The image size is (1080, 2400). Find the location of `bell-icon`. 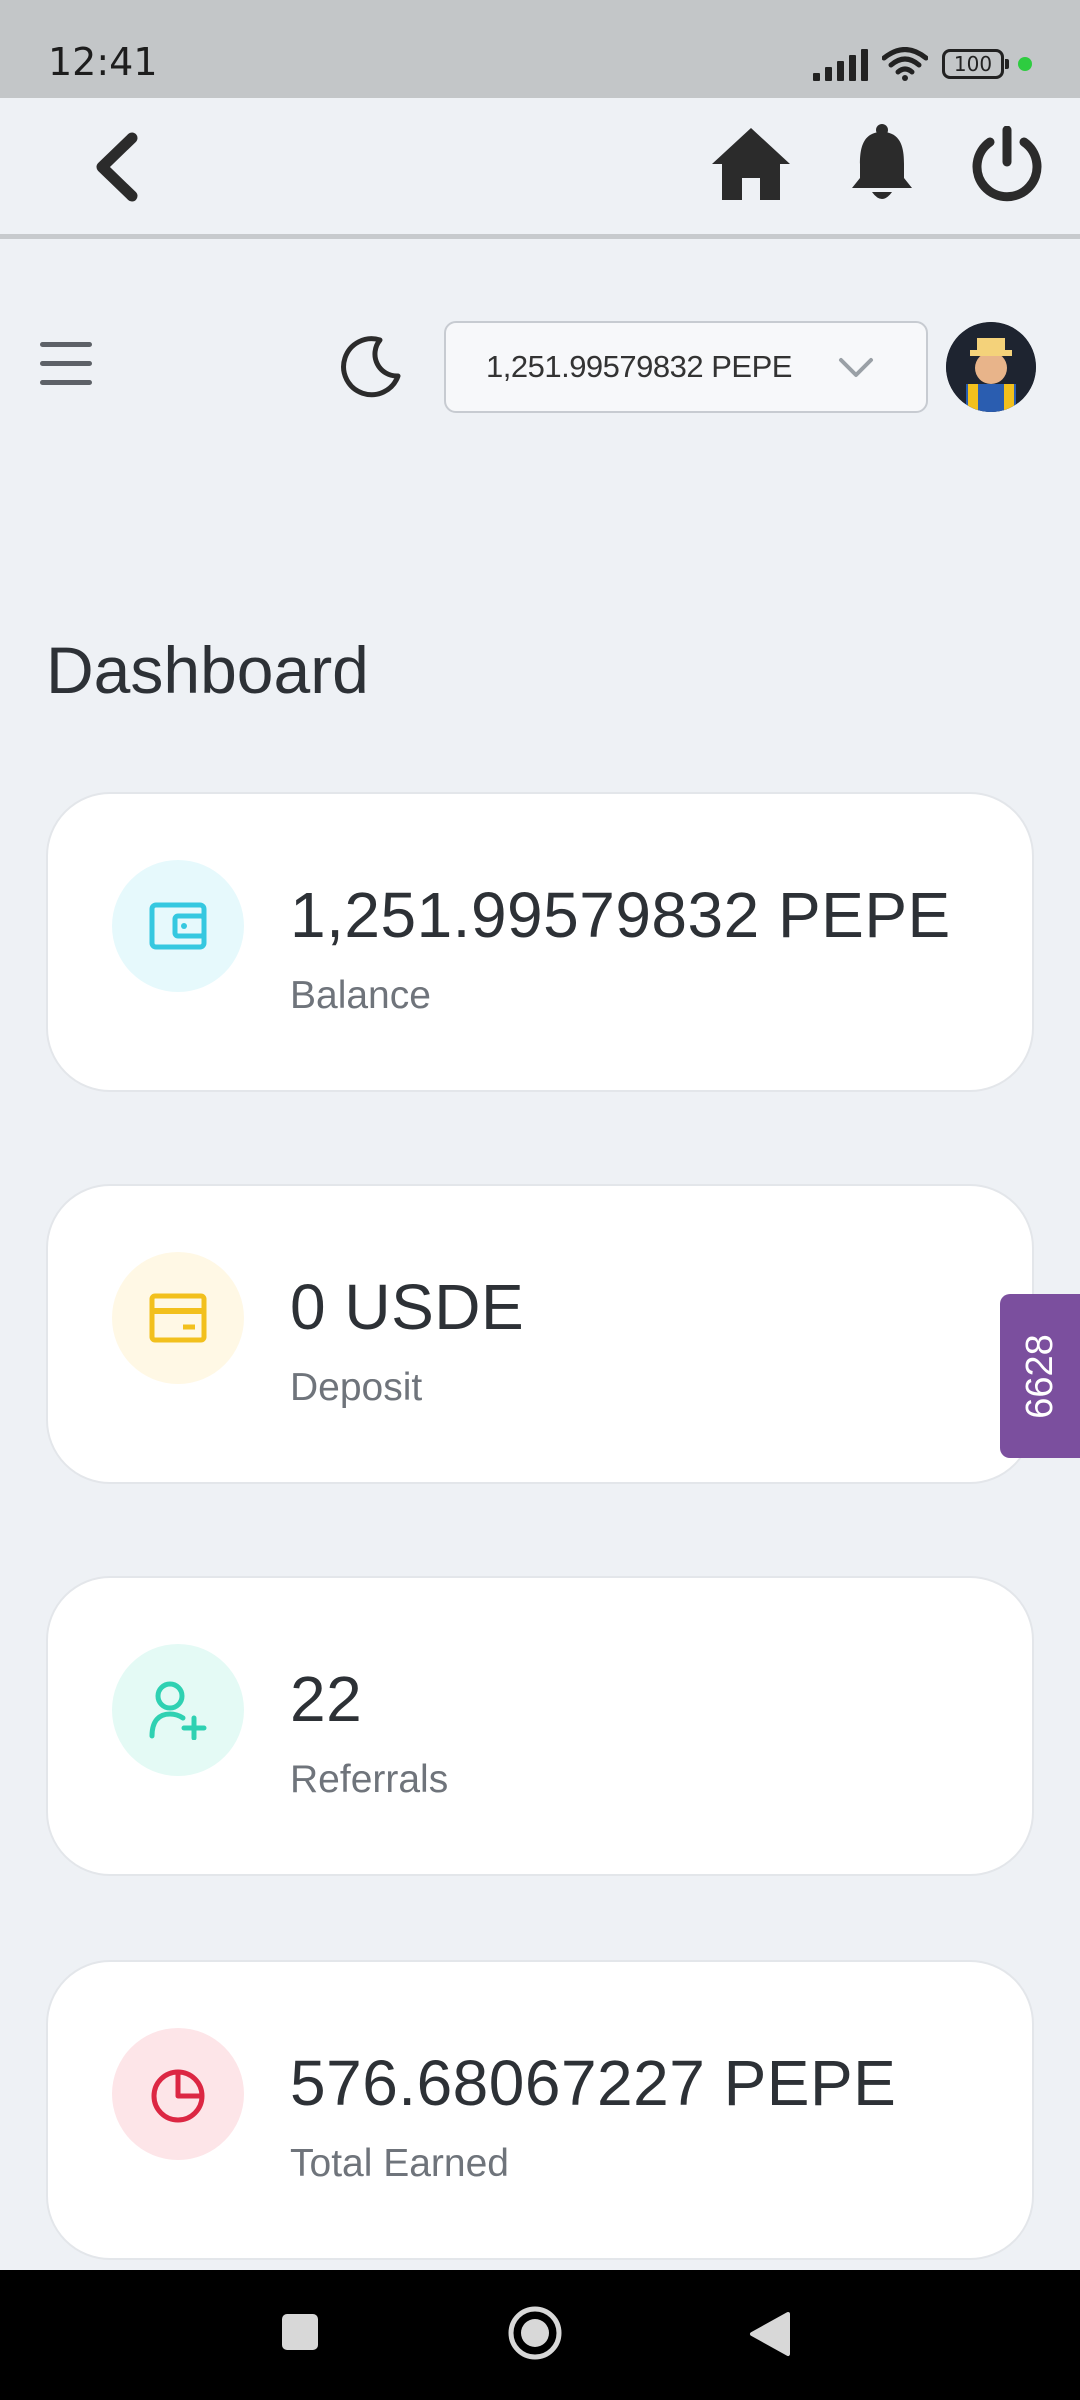

bell-icon is located at coordinates (882, 164).